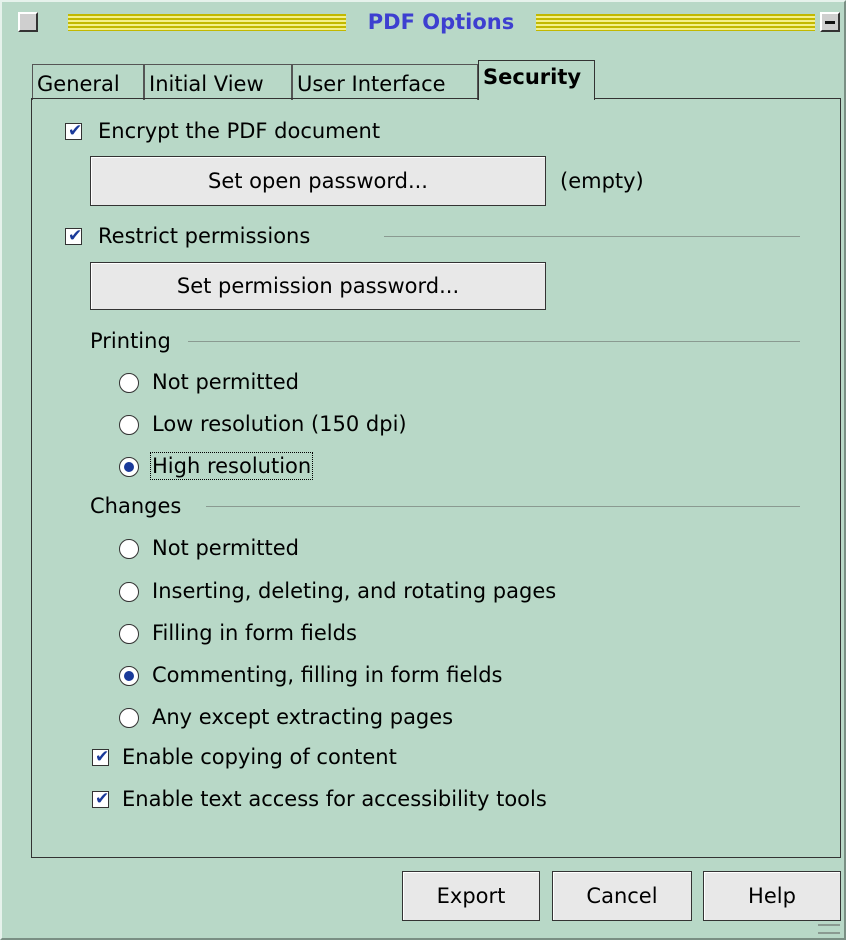 This screenshot has height=940, width=846. I want to click on help-button: Help, so click(772, 896).